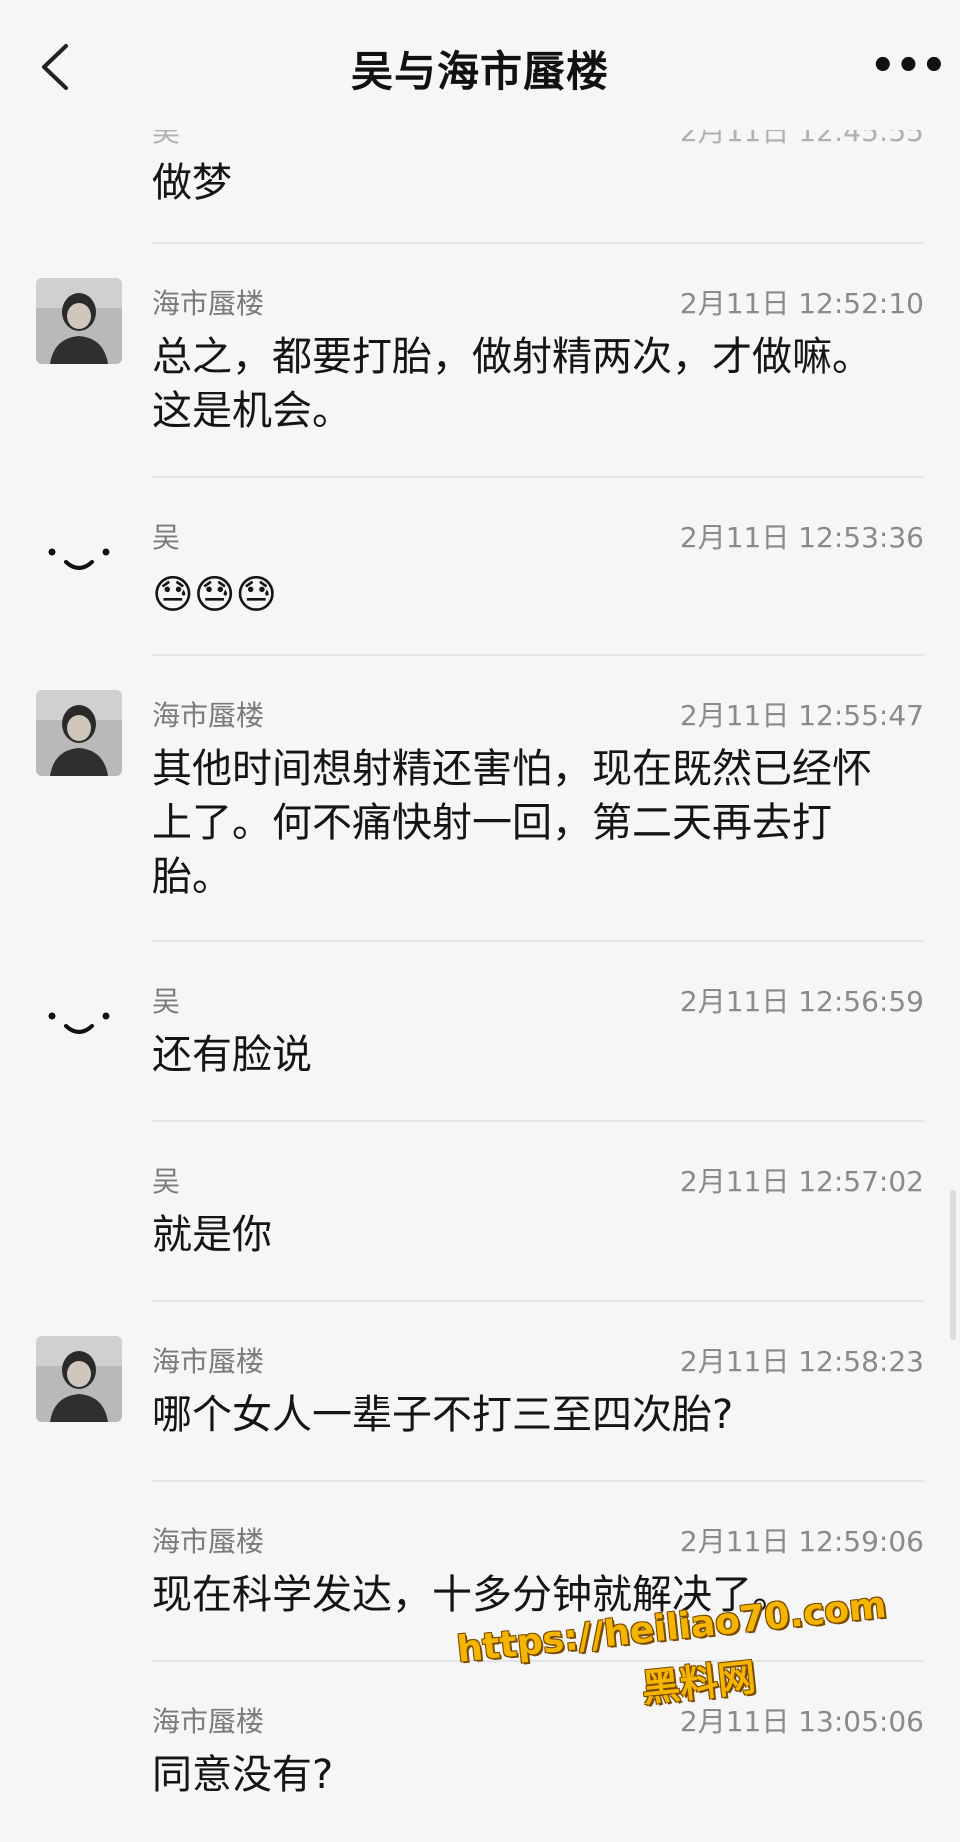  I want to click on chat-title: 吴与海市蜃楼, so click(479, 71).